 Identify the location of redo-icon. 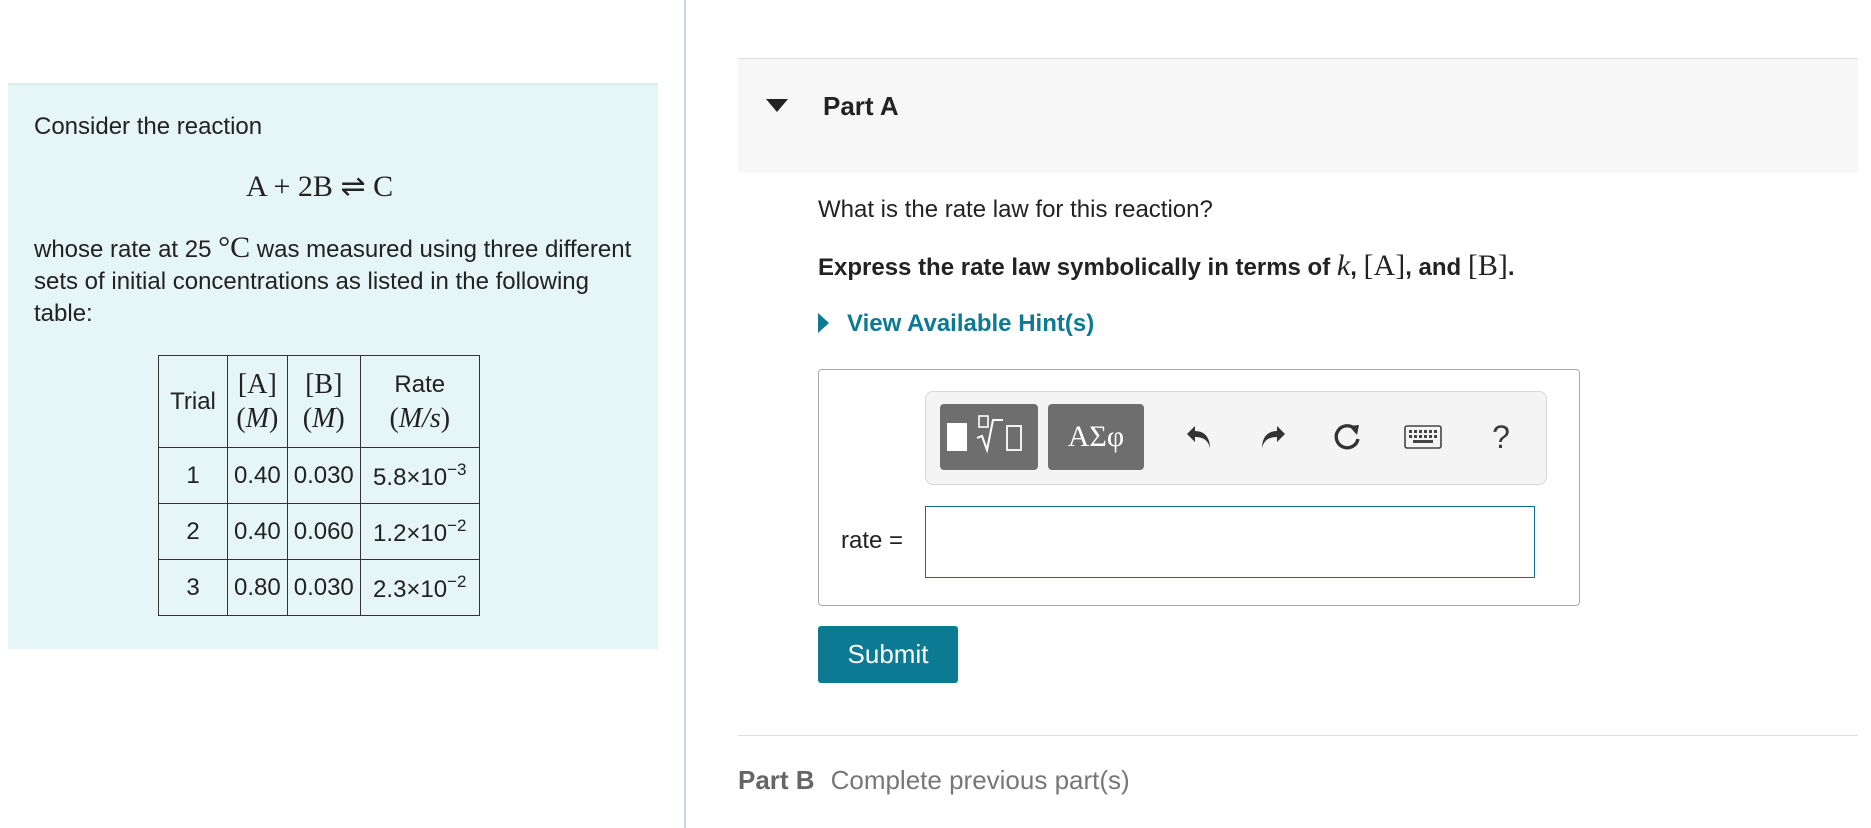
(1273, 437).